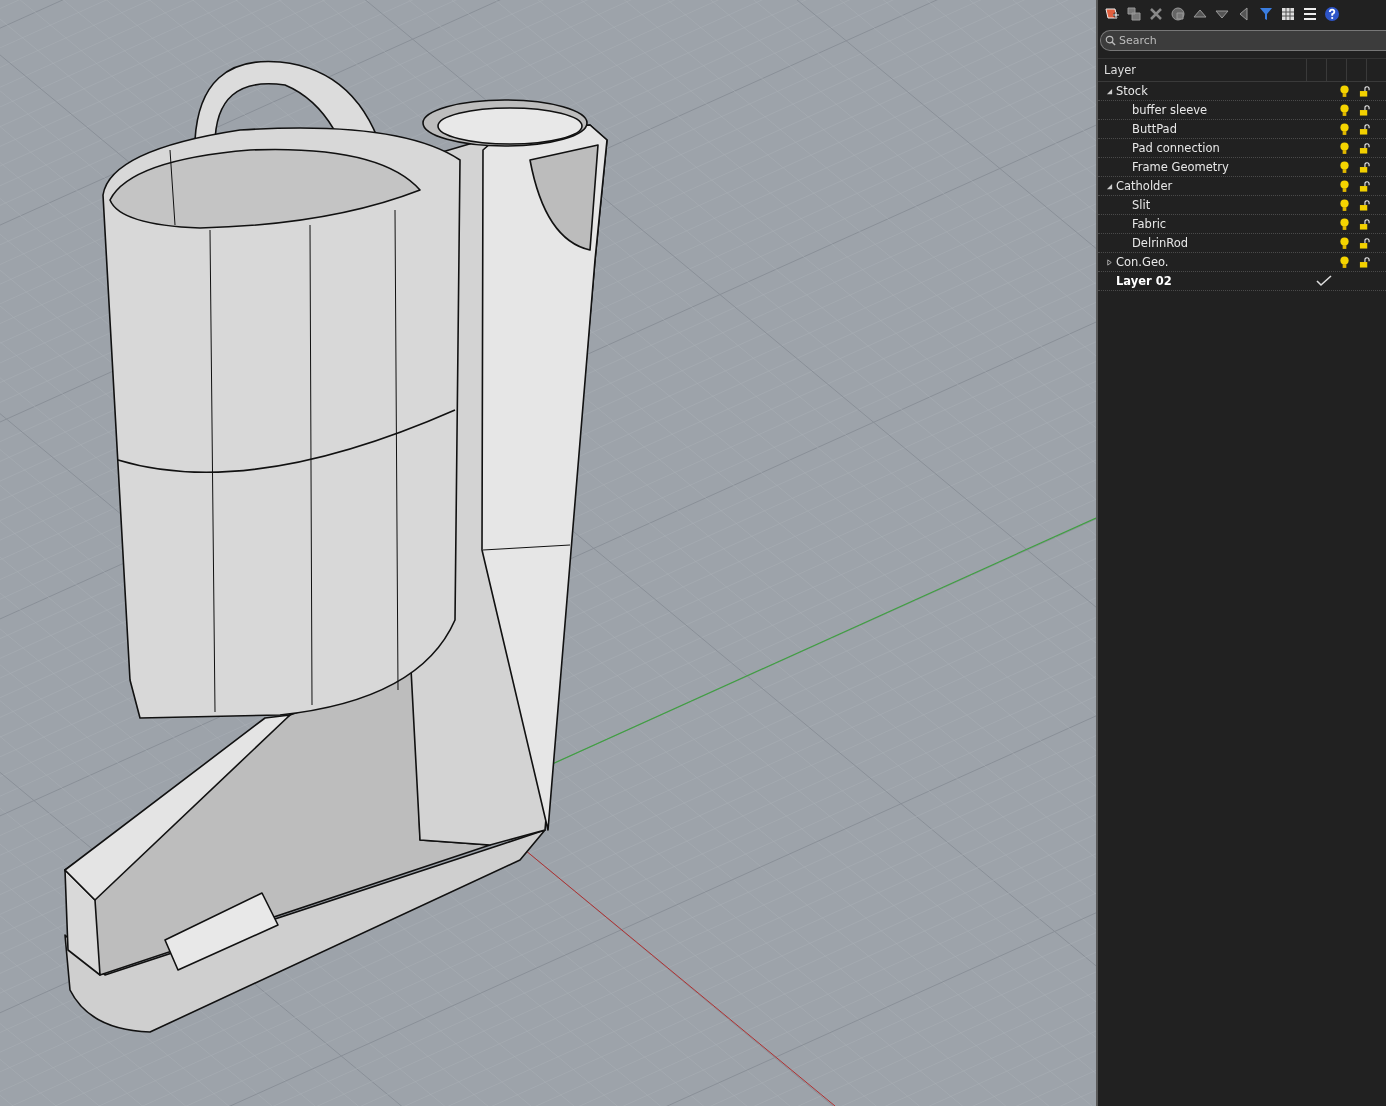 This screenshot has height=1106, width=1386. What do you see at coordinates (1223, 243) in the screenshot?
I see `layer-name: DelrinRod` at bounding box center [1223, 243].